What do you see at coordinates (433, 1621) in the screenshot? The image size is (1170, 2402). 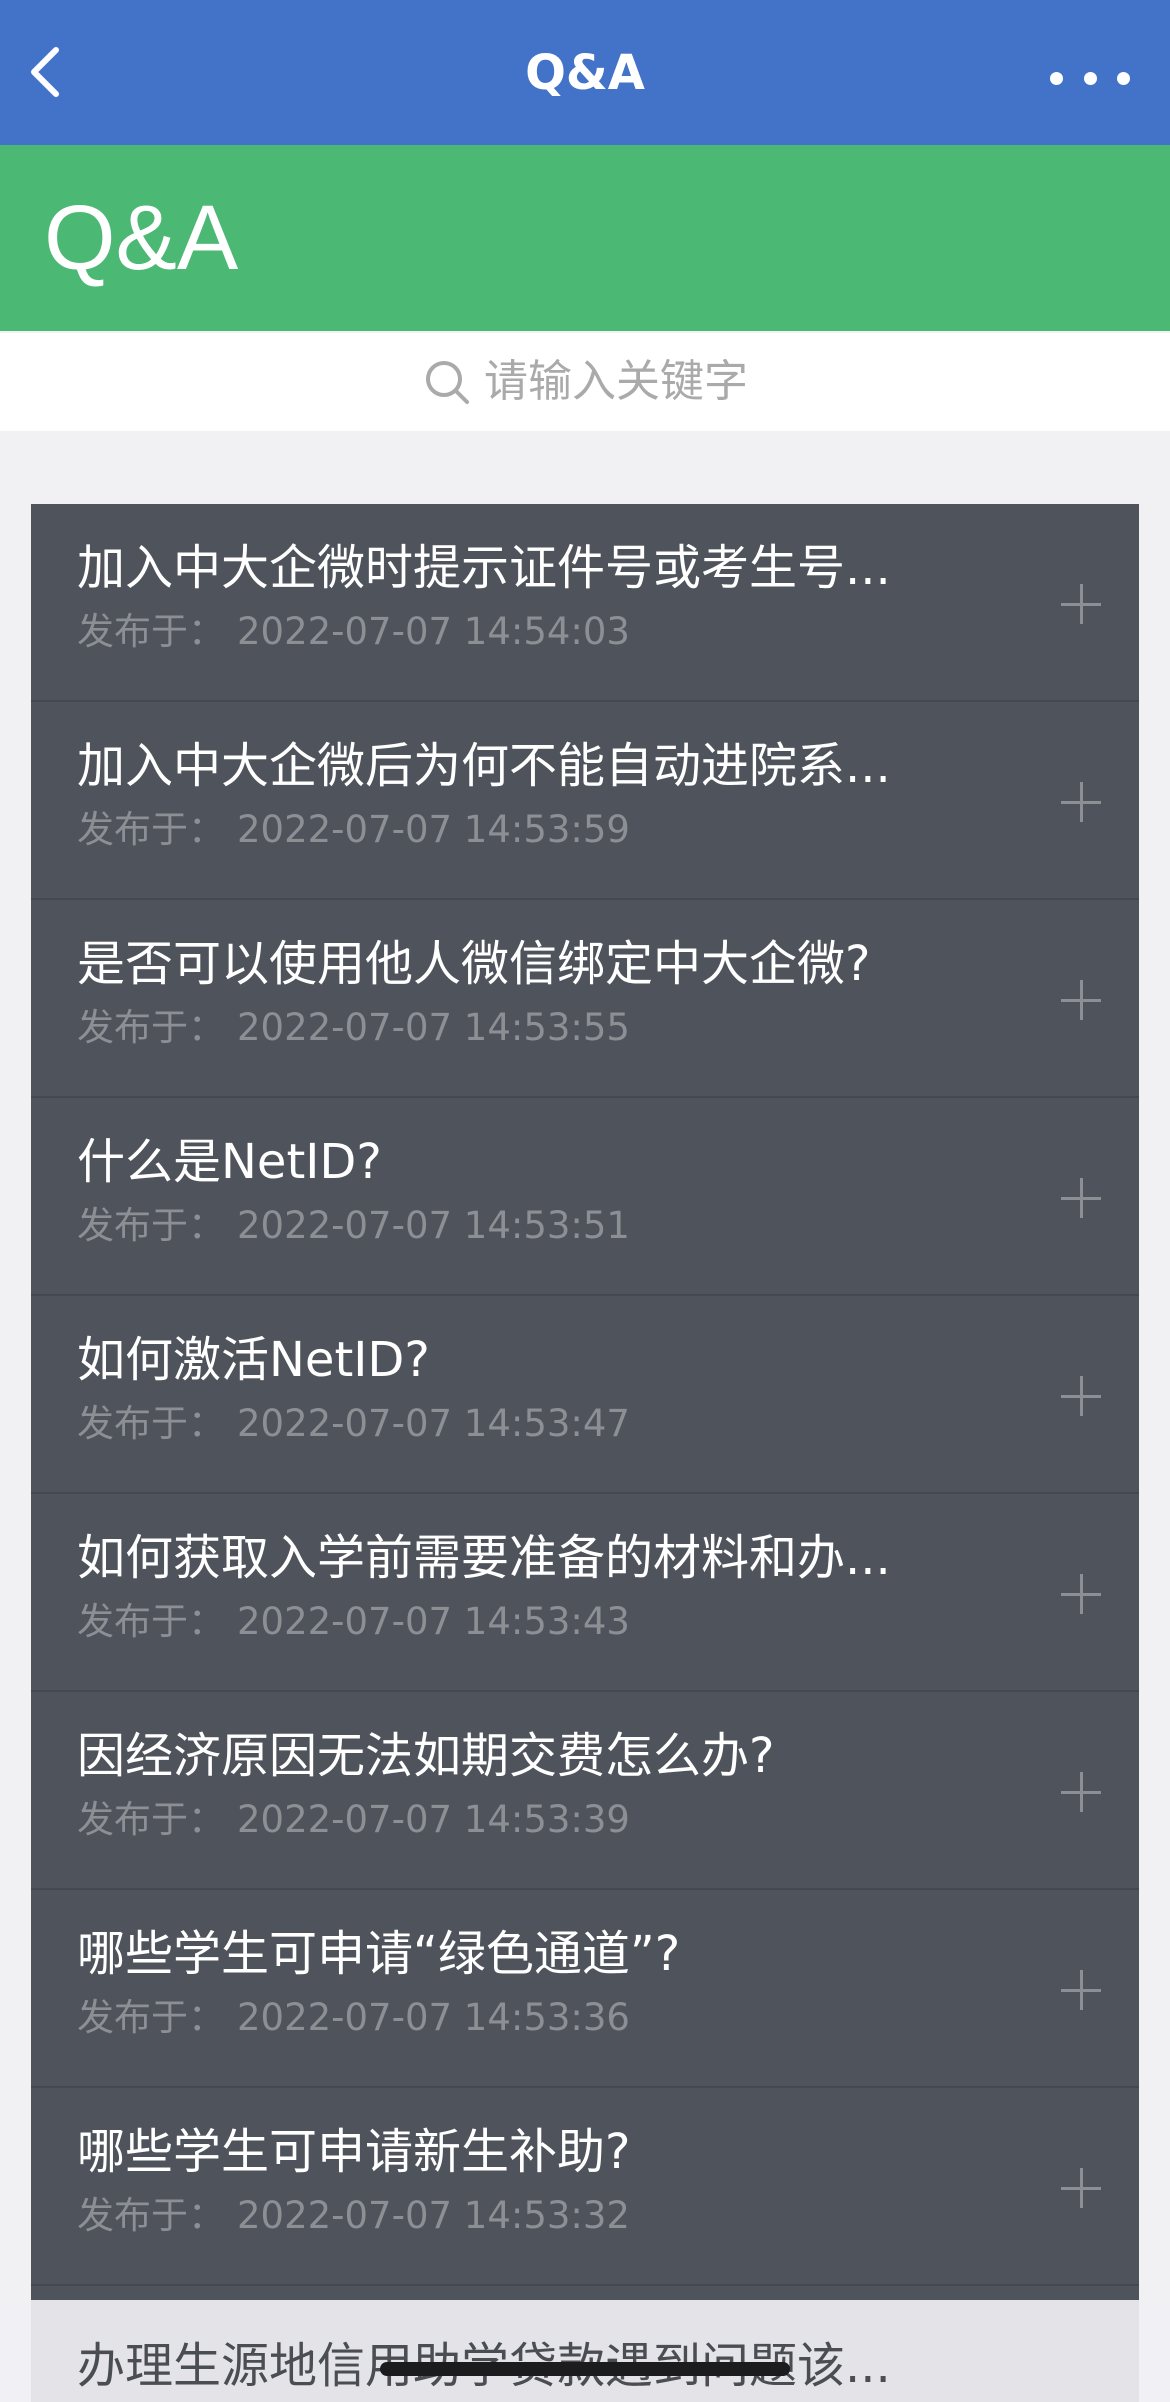 I see `qa-item-date: 2022-07-07 14:53:43` at bounding box center [433, 1621].